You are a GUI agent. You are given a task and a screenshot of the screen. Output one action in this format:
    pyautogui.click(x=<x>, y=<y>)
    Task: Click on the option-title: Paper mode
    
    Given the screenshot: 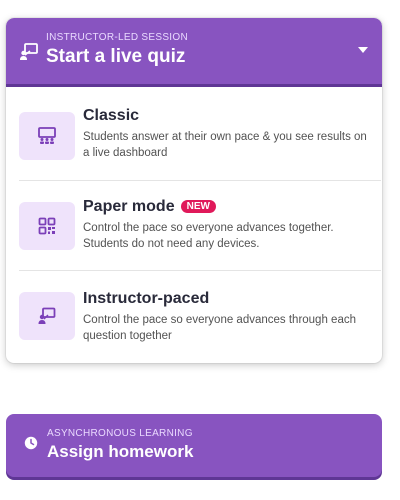 What is the action you would take?
    pyautogui.click(x=129, y=206)
    